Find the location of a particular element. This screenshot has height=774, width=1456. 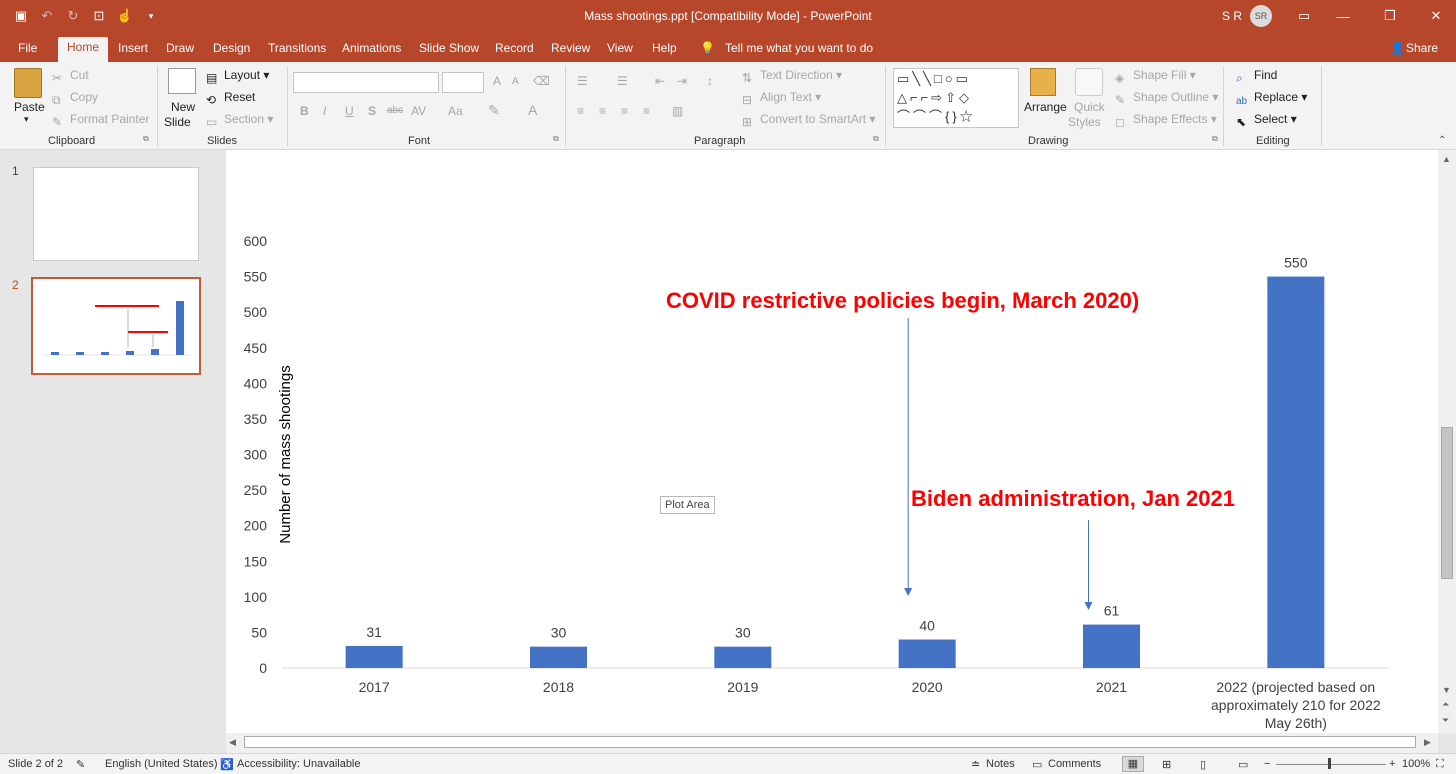

zoom-slider is located at coordinates (1331, 764).